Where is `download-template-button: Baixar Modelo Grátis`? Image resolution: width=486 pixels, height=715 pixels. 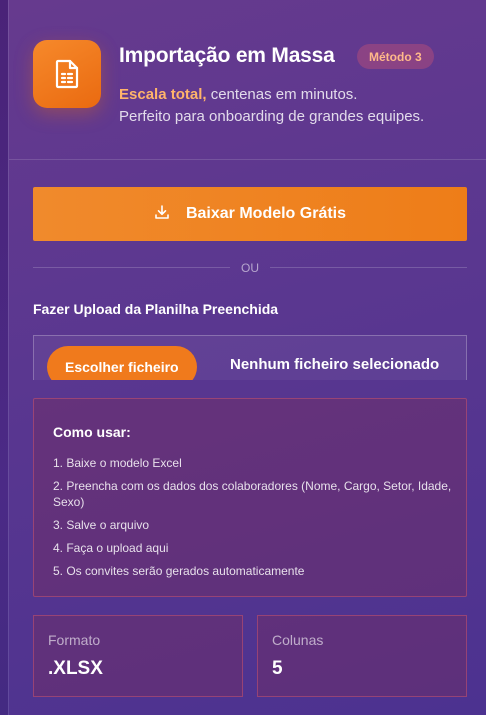
download-template-button: Baixar Modelo Grátis is located at coordinates (250, 214).